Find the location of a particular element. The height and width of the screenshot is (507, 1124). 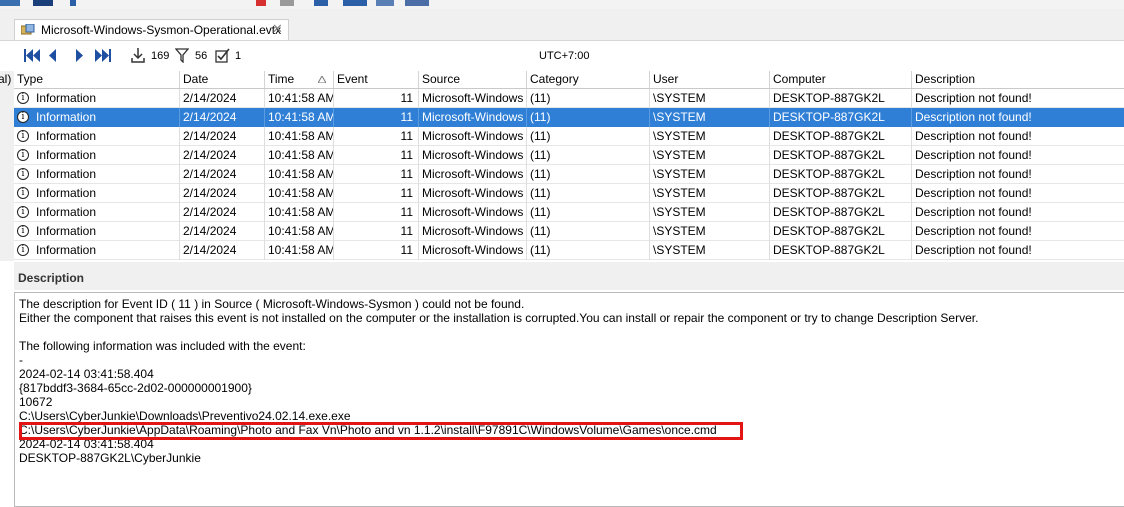

navigation-bar: 169 56 1 UTC+7:00 is located at coordinates (569, 56).